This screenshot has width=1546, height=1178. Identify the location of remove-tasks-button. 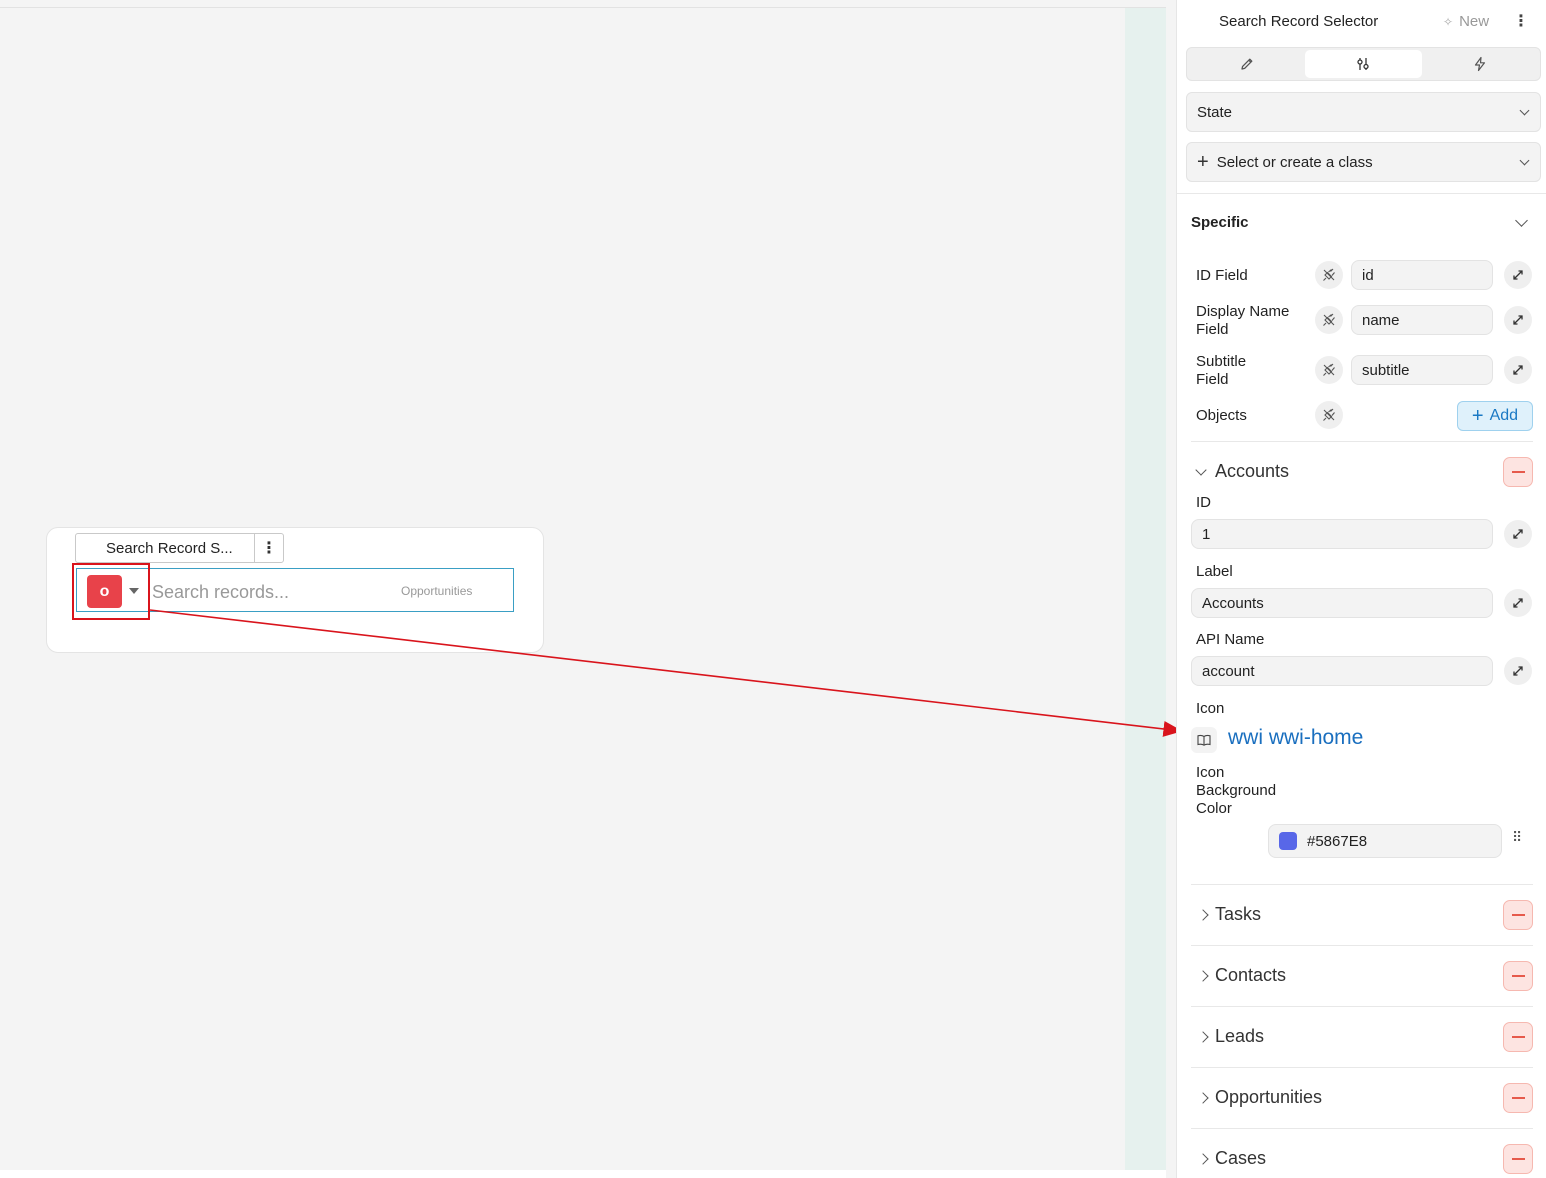
(1518, 915).